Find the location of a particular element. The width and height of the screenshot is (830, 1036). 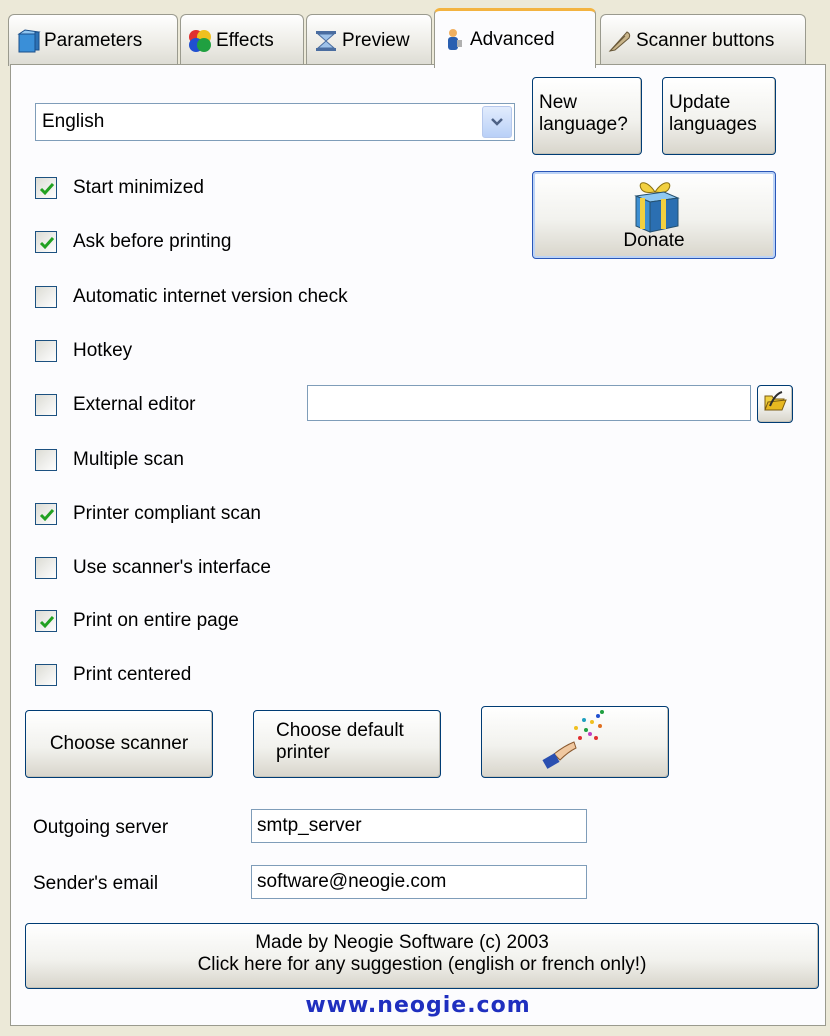

sender-email-label: Sender's email is located at coordinates (96, 883).